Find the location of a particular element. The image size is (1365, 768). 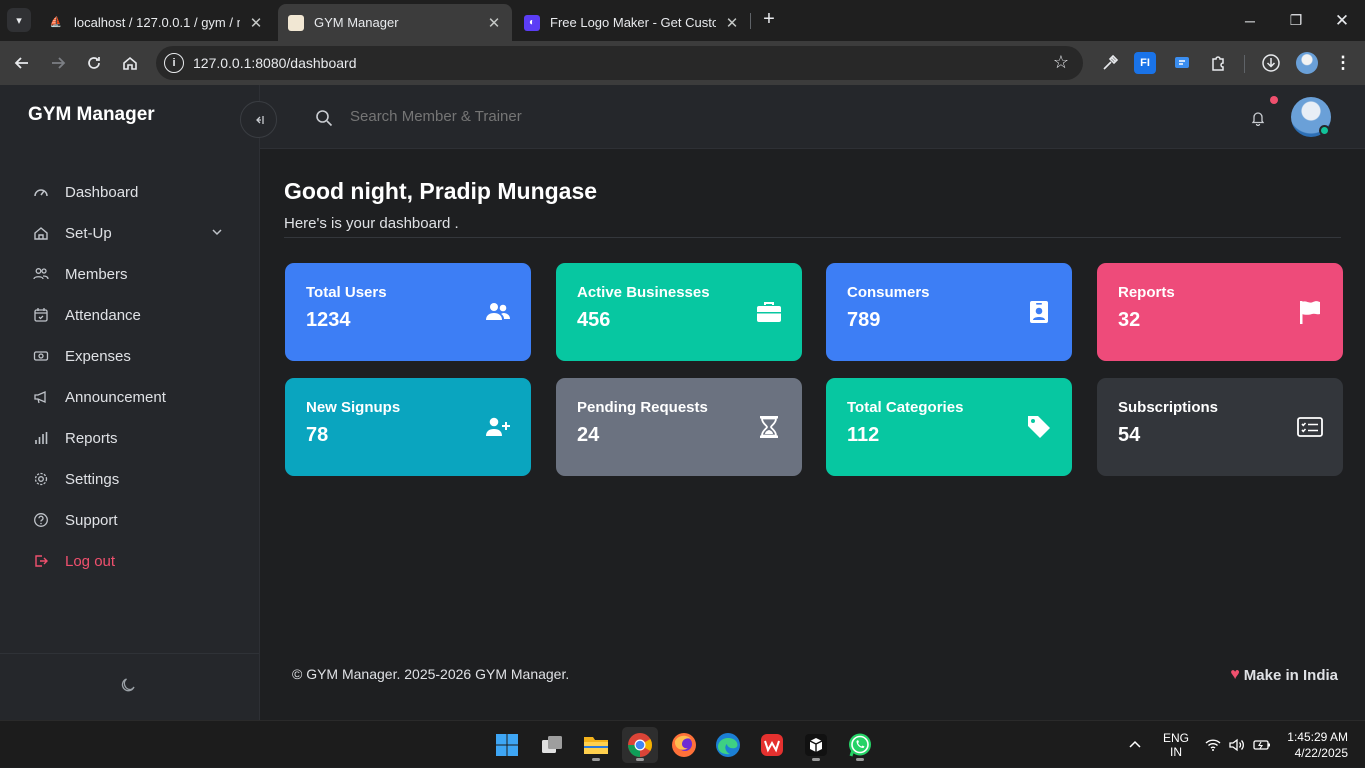

list-card-icon is located at coordinates (1310, 427).